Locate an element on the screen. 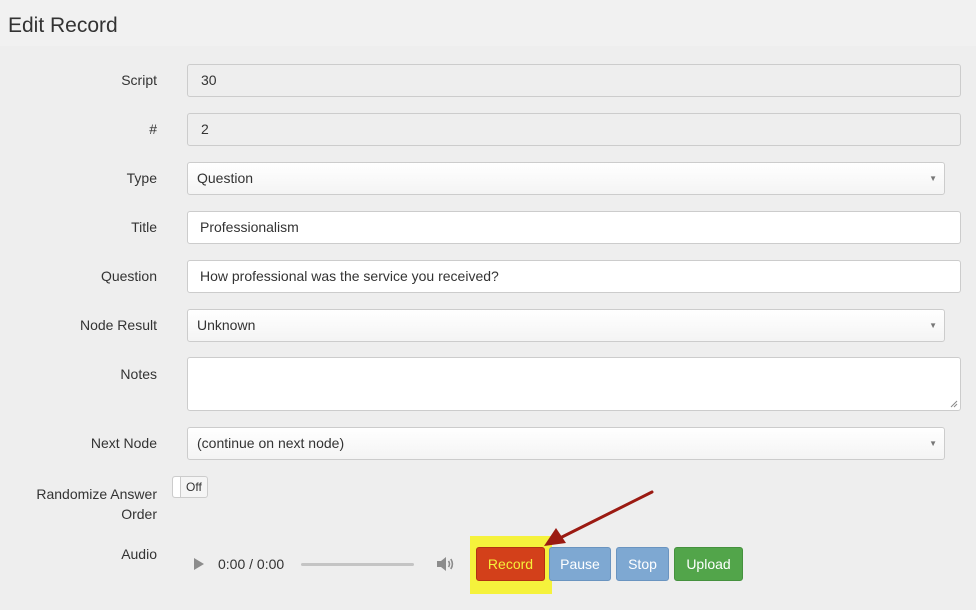 This screenshot has height=610, width=976. notes-label: Notes is located at coordinates (138, 374).